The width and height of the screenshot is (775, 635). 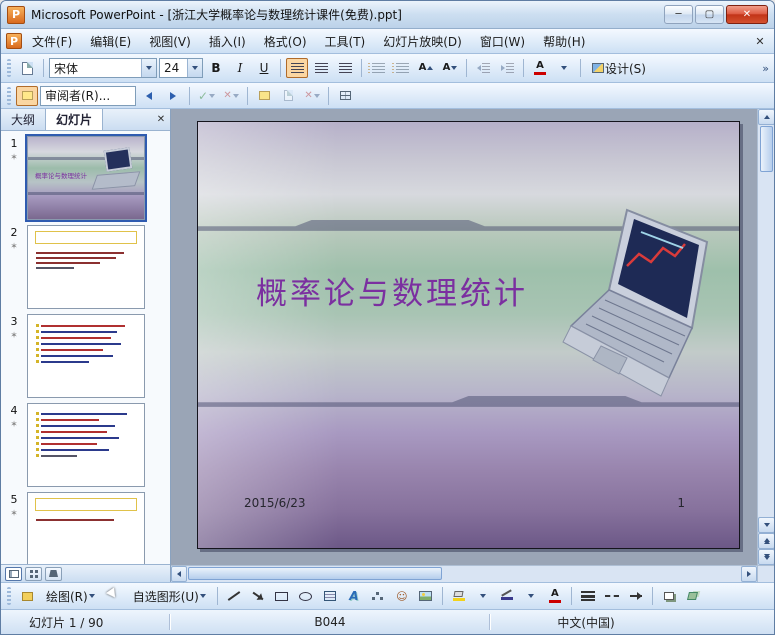 What do you see at coordinates (110, 41) in the screenshot?
I see `menu-edit: 编辑(E)` at bounding box center [110, 41].